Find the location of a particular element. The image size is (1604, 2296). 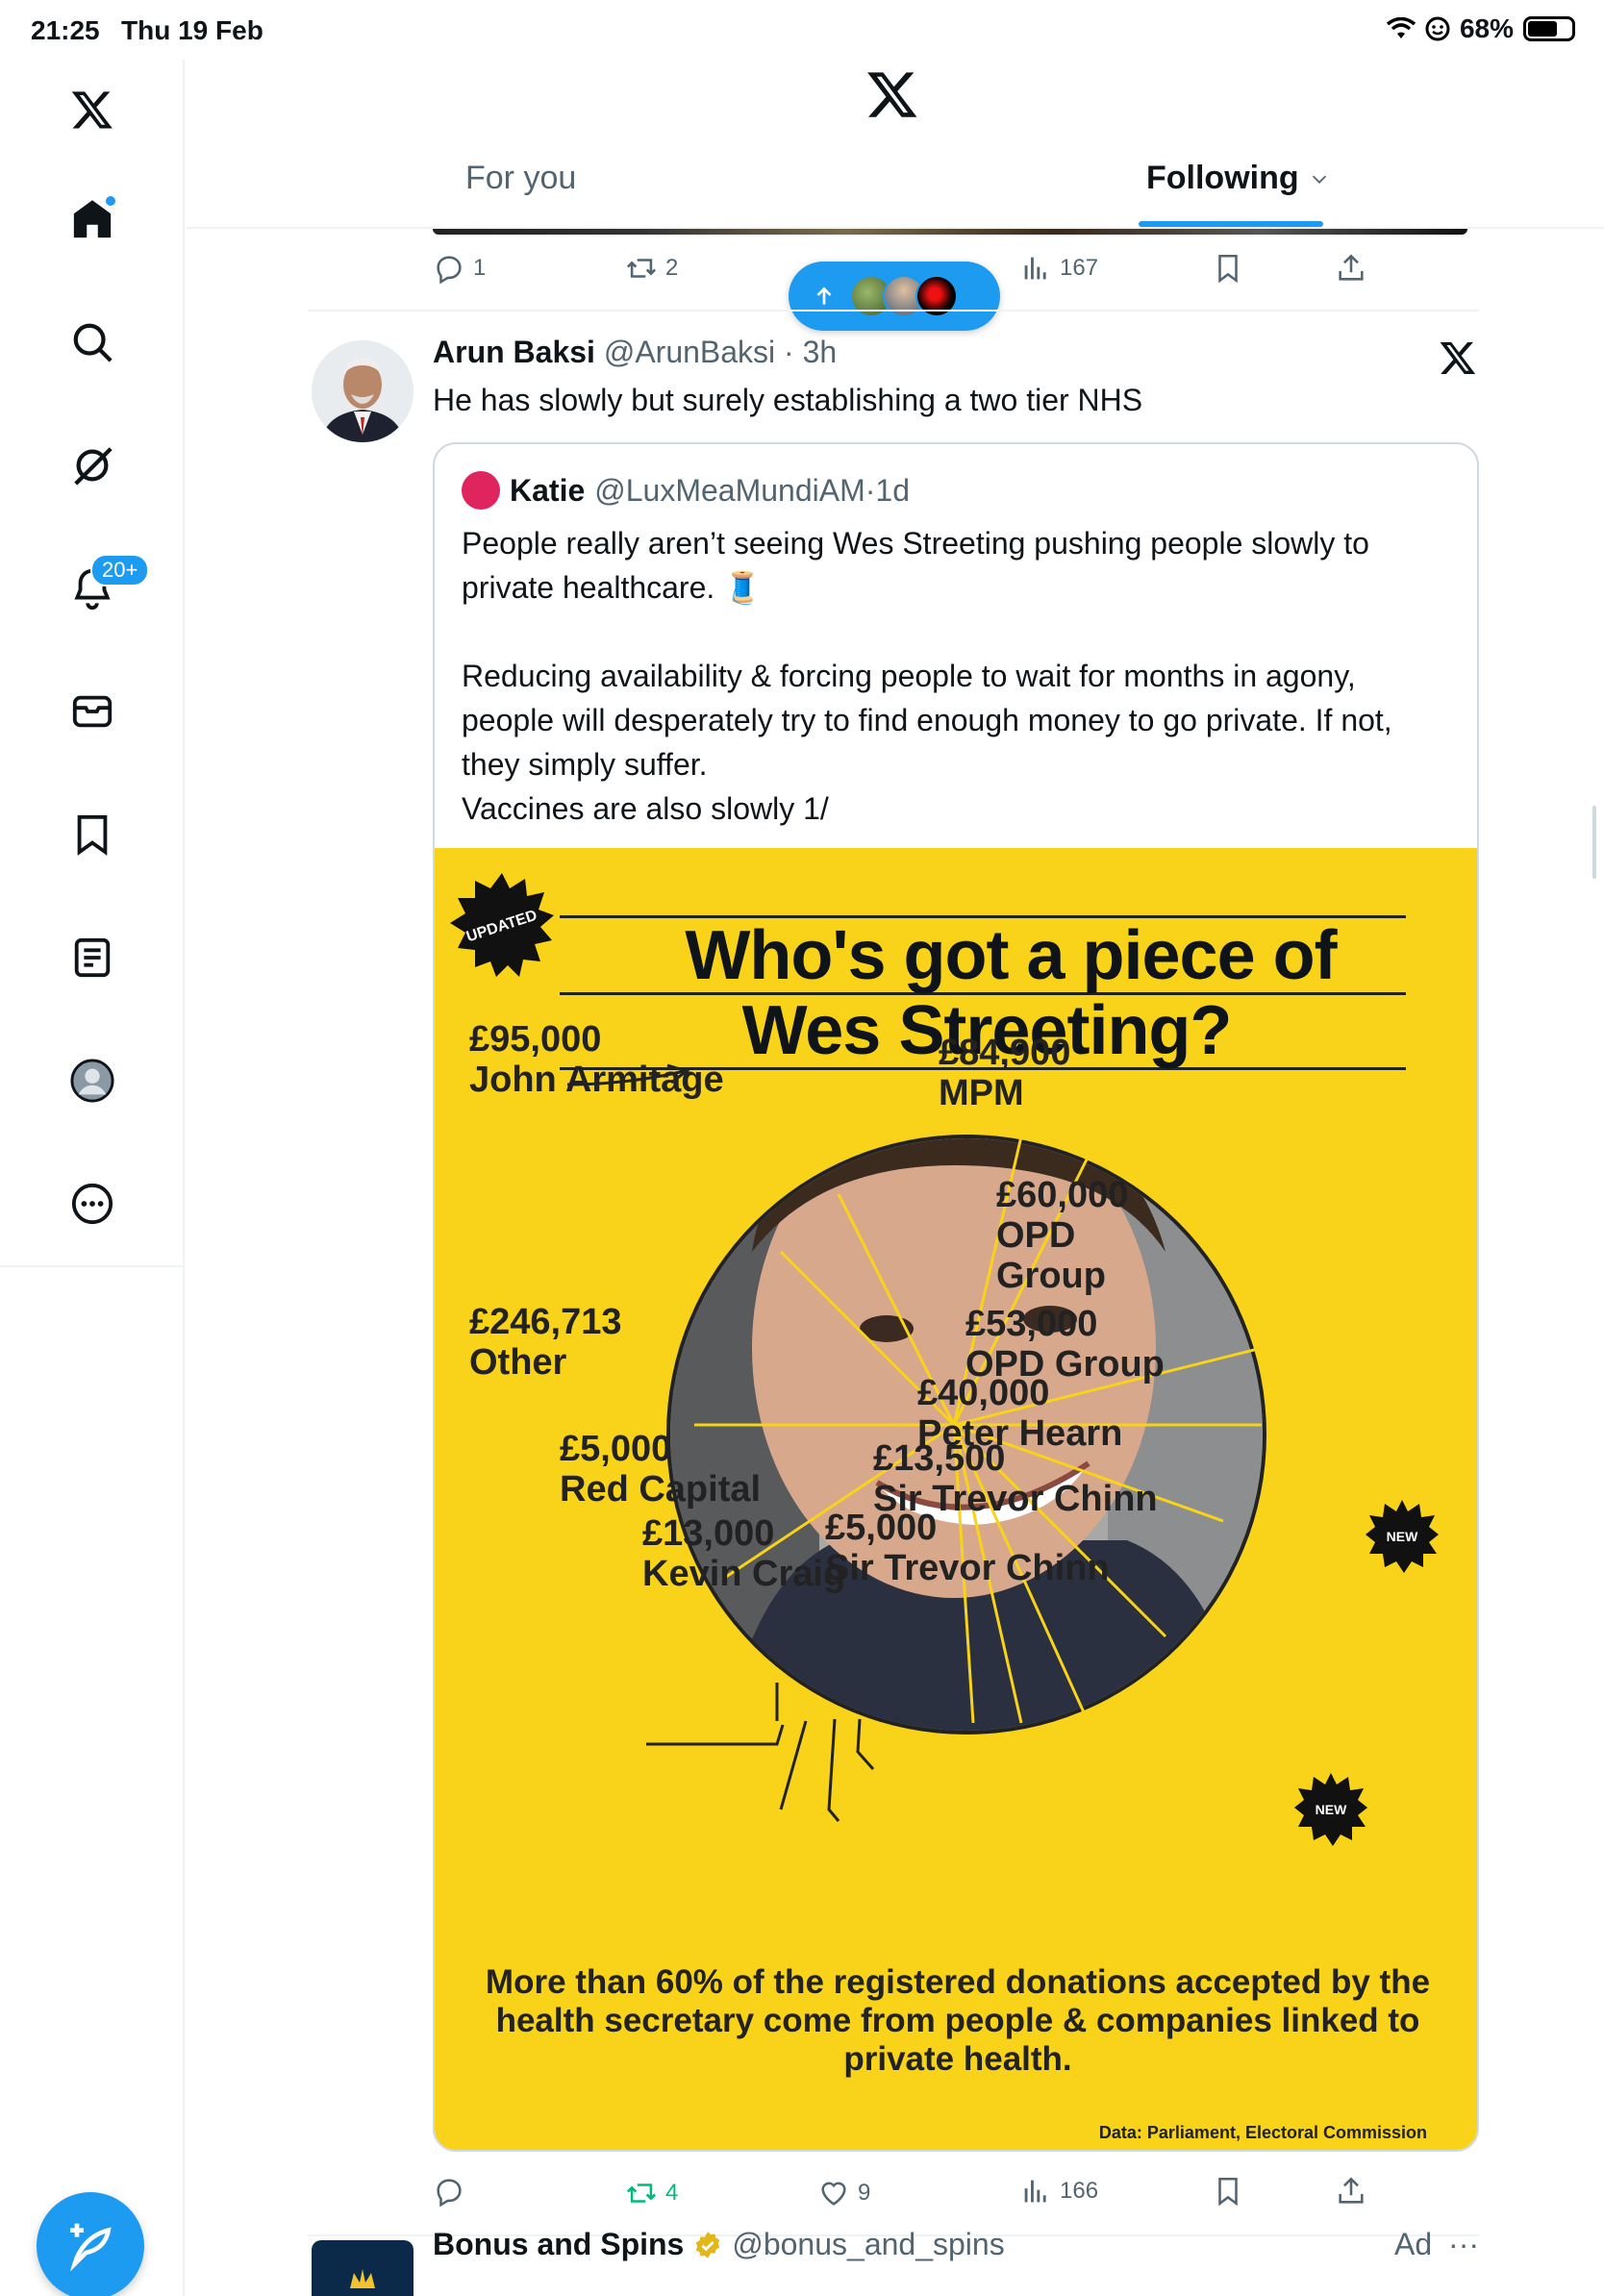

search-icon is located at coordinates (92, 342).